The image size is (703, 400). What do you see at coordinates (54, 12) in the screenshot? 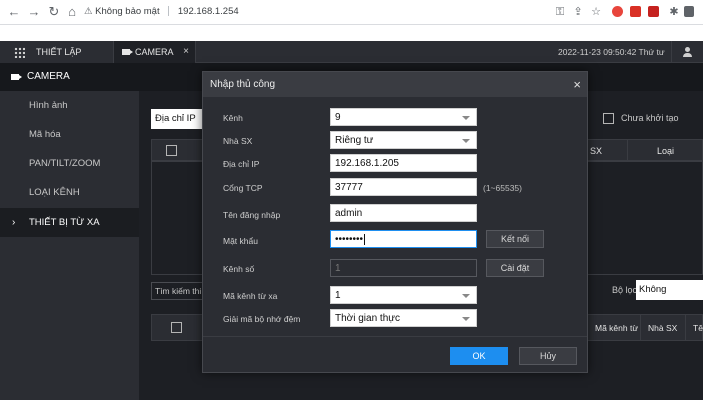
I see `reload-icon: ↻` at bounding box center [54, 12].